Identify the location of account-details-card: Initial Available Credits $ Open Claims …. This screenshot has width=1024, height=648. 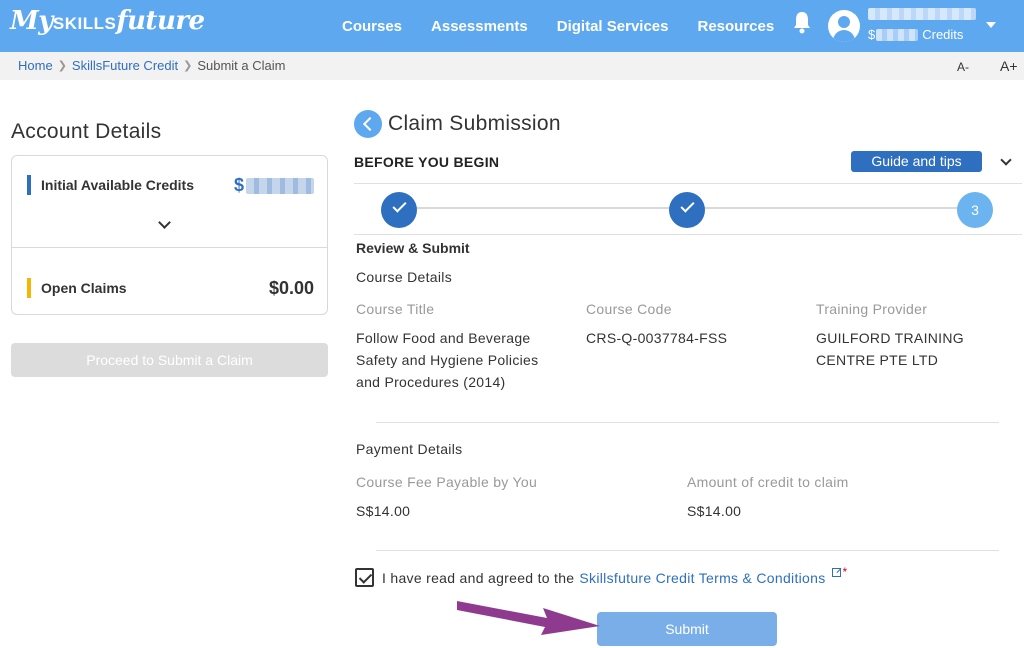
(169, 235).